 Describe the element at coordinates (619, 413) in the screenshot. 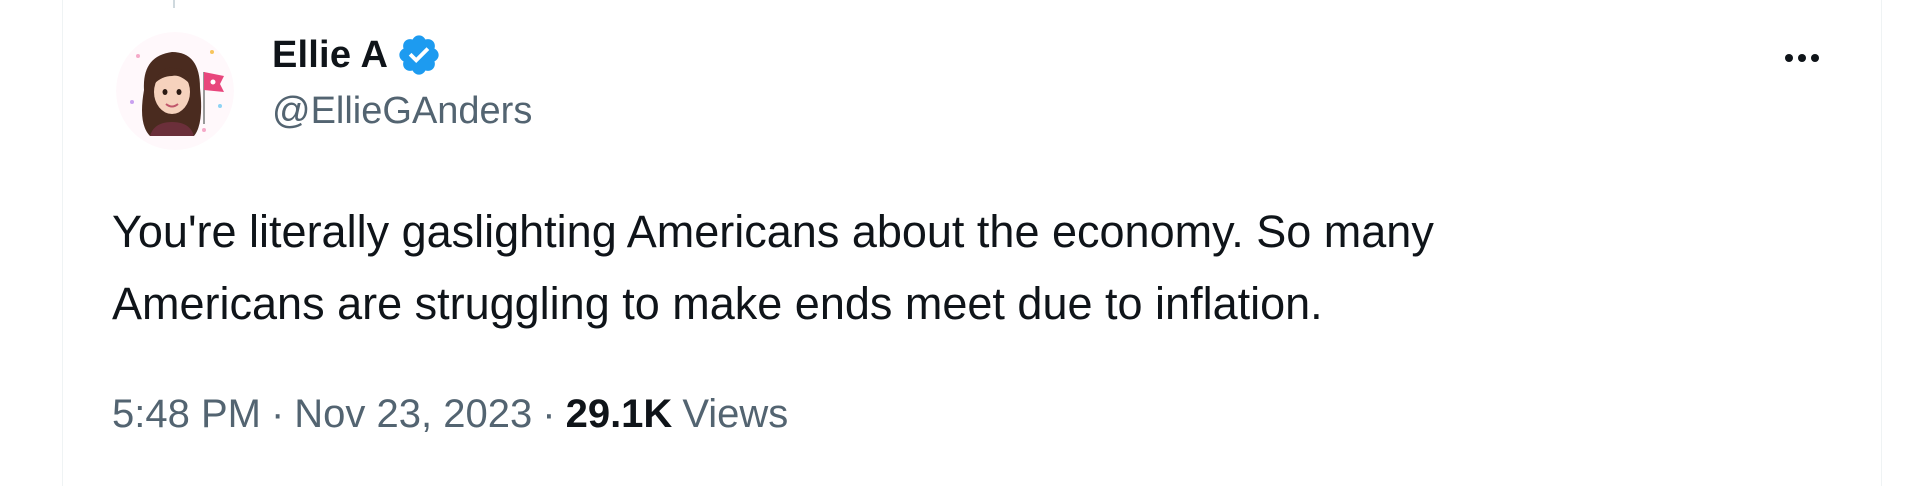

I see `views-count: 29.1K` at that location.